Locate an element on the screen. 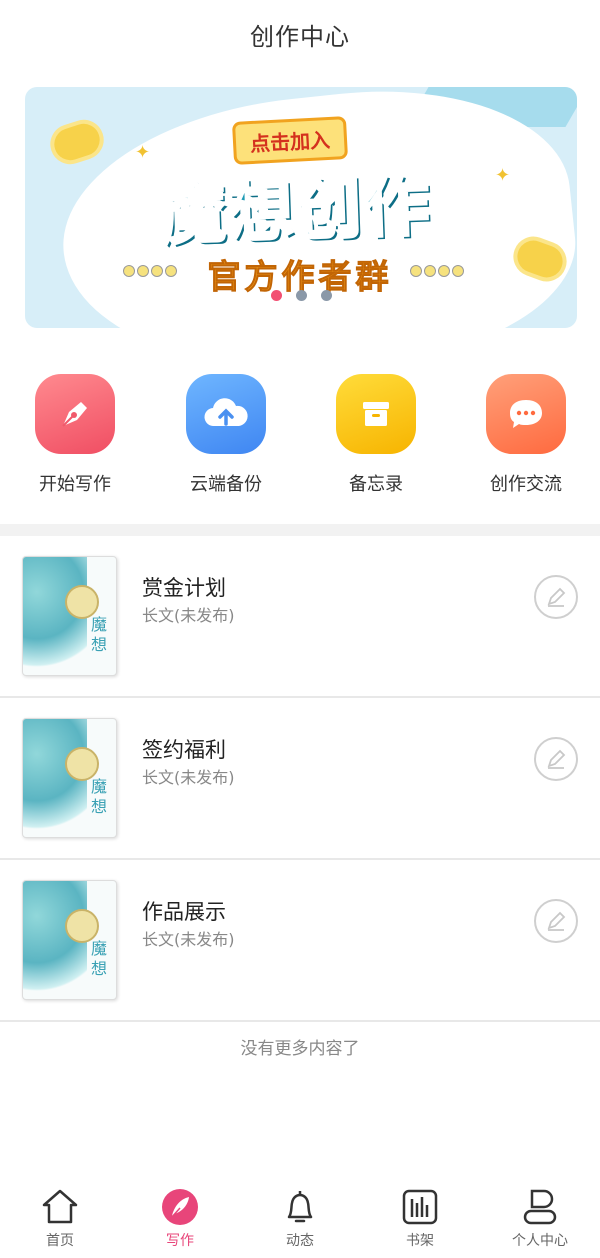 This screenshot has height=1258, width=600. home-icon is located at coordinates (60, 1207).